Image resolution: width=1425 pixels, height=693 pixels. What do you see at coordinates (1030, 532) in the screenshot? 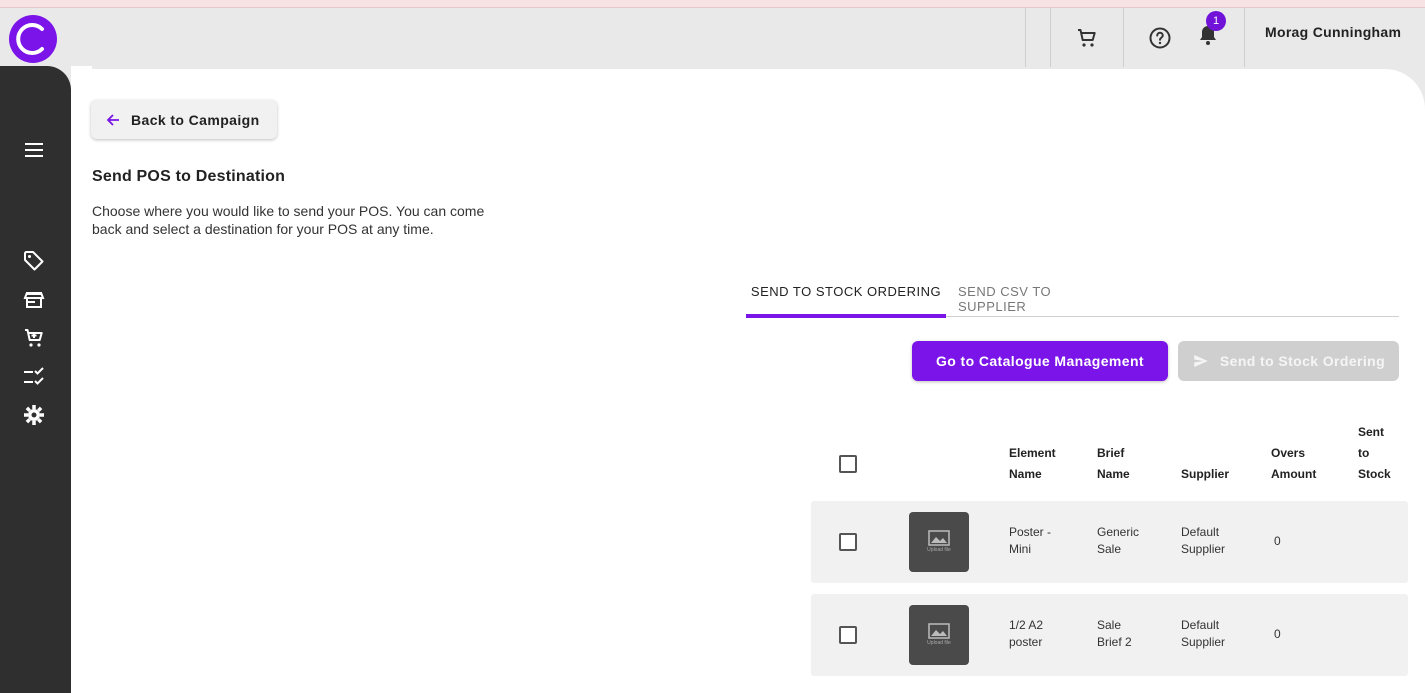
I see `cell-line: Poster -` at bounding box center [1030, 532].